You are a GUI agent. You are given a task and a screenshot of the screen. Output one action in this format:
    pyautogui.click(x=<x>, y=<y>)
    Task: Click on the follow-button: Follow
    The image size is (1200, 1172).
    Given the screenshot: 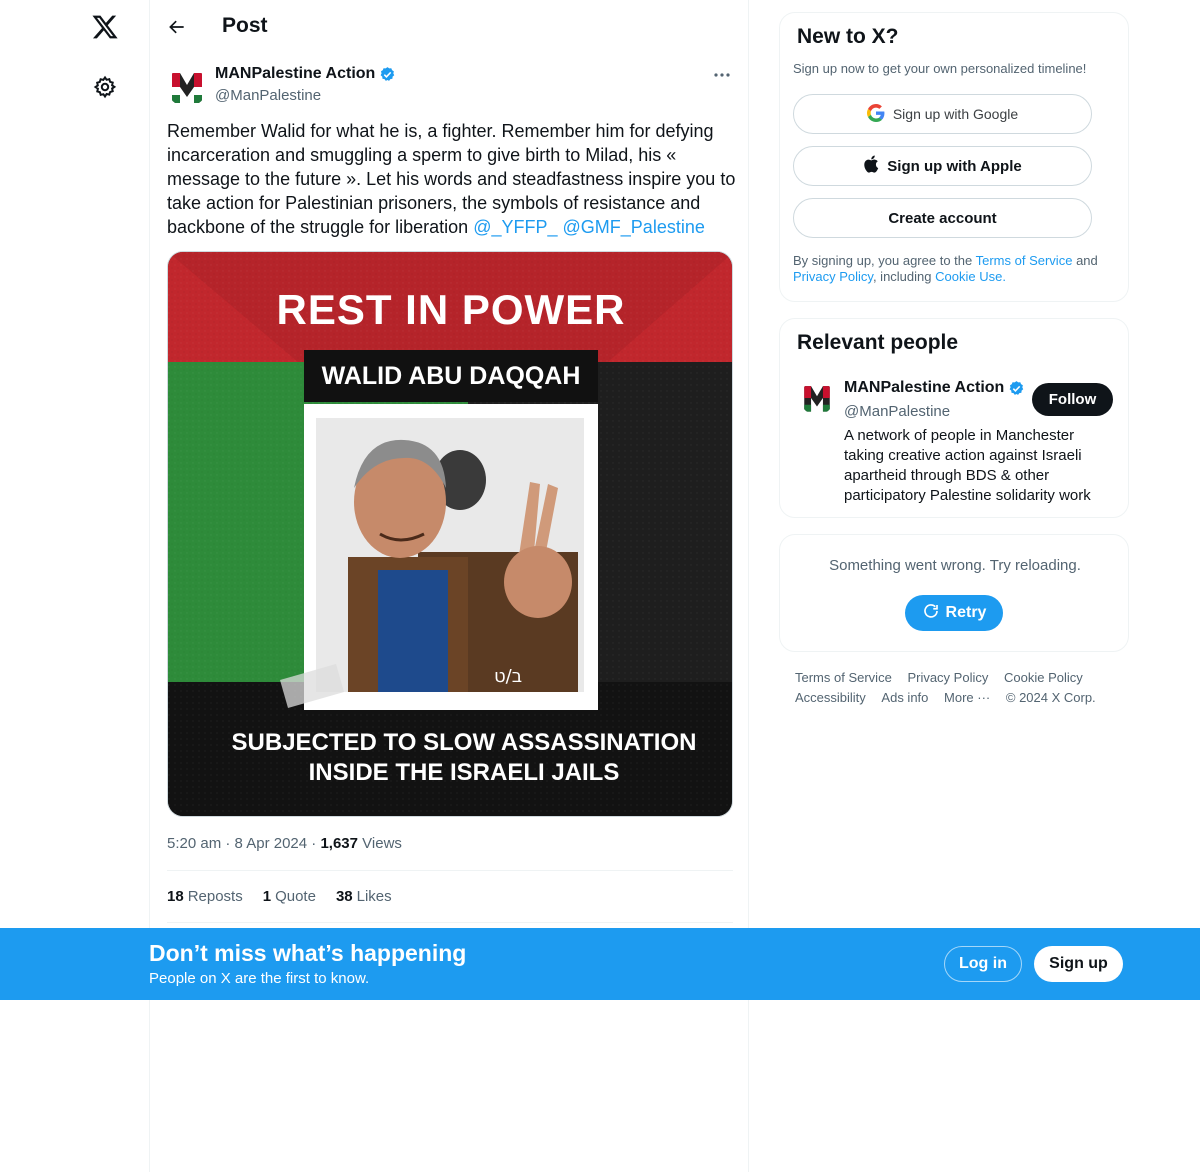 What is the action you would take?
    pyautogui.click(x=1072, y=399)
    